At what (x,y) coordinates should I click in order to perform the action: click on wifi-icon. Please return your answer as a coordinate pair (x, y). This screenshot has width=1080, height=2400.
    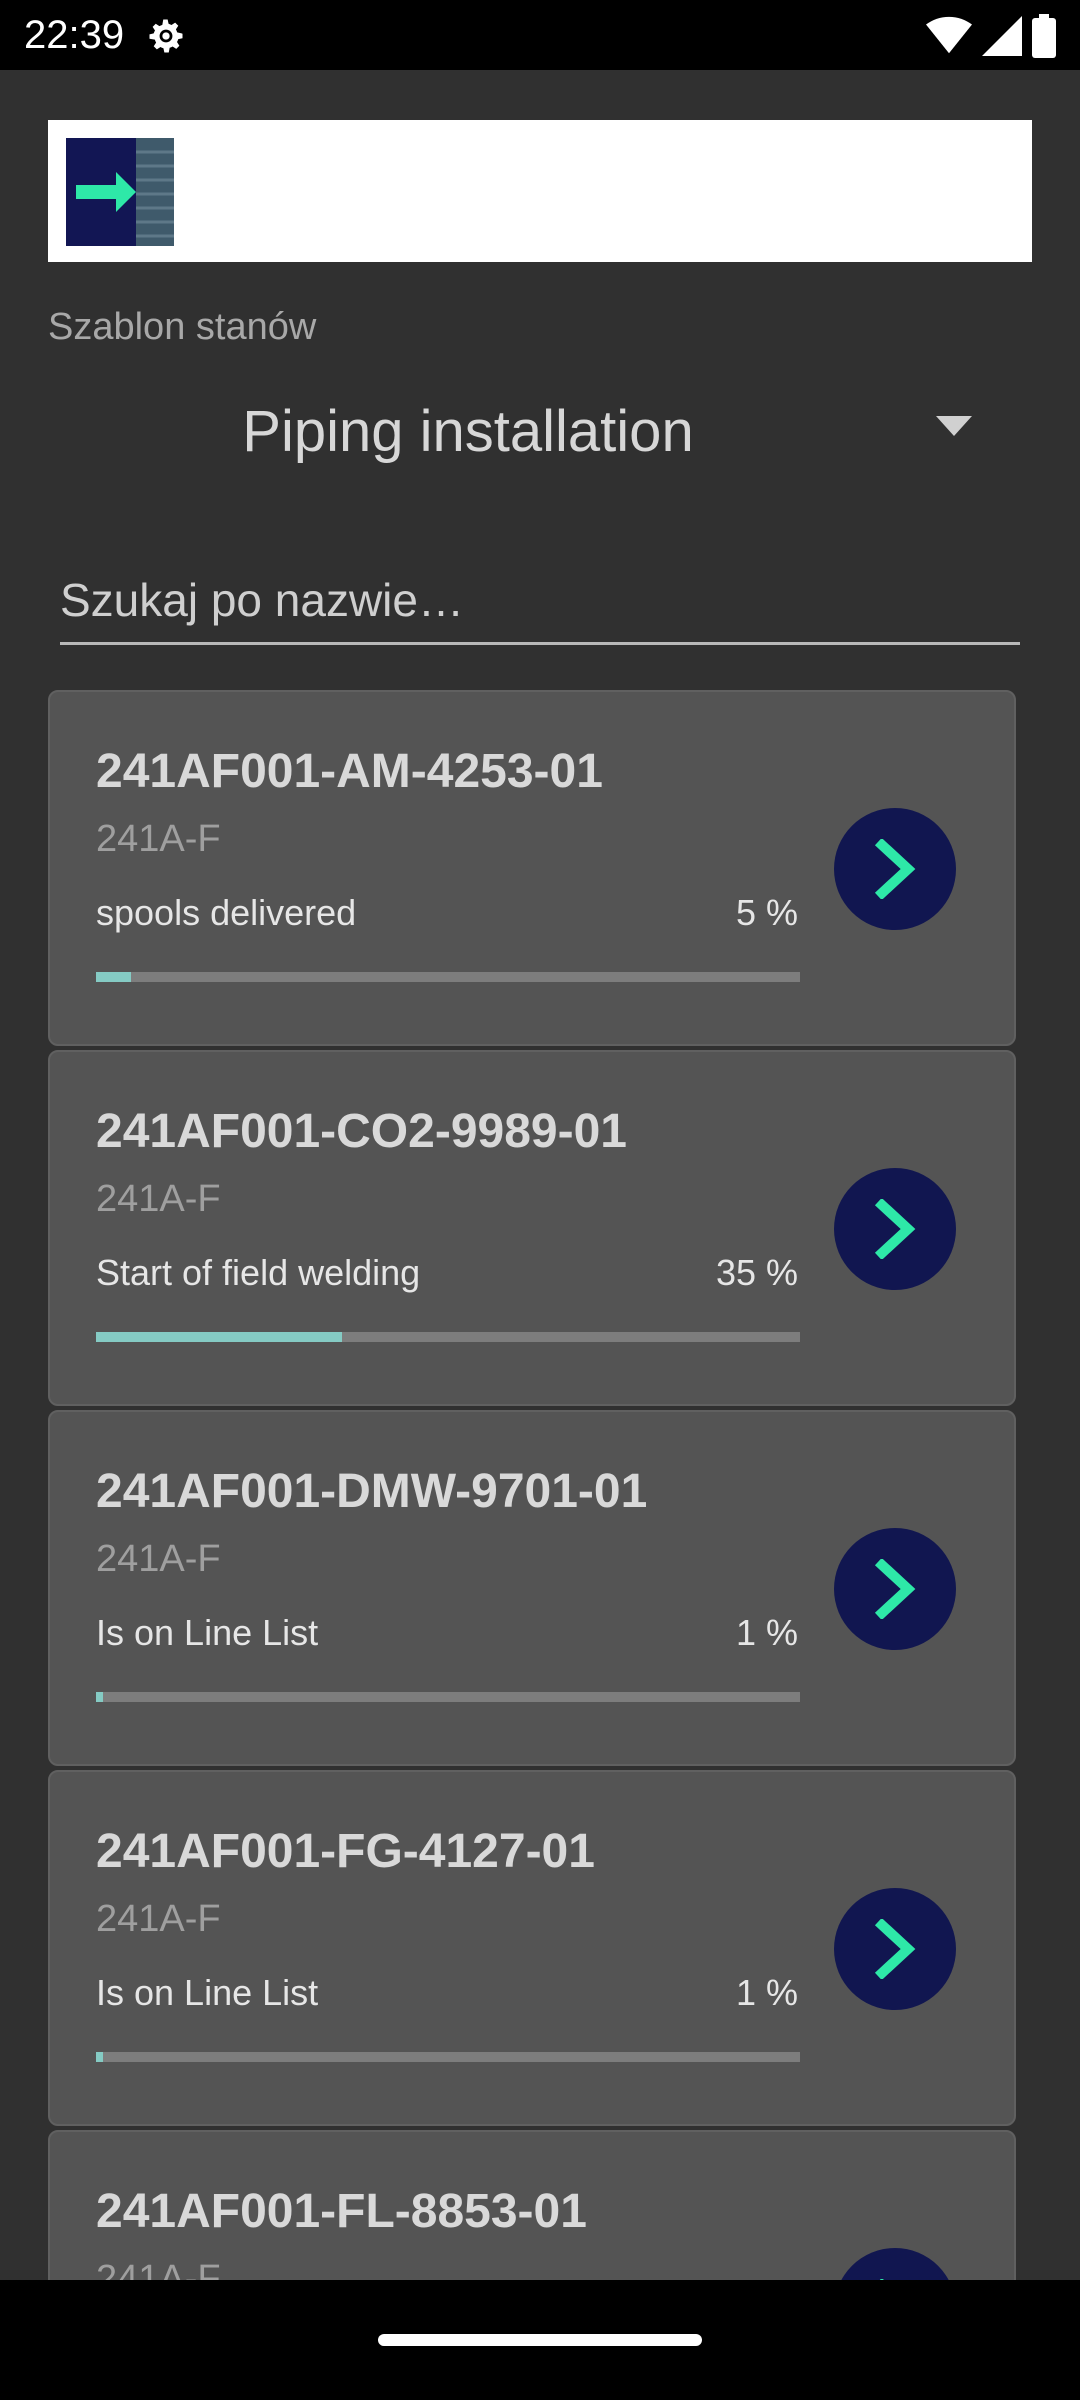
    Looking at the image, I should click on (949, 35).